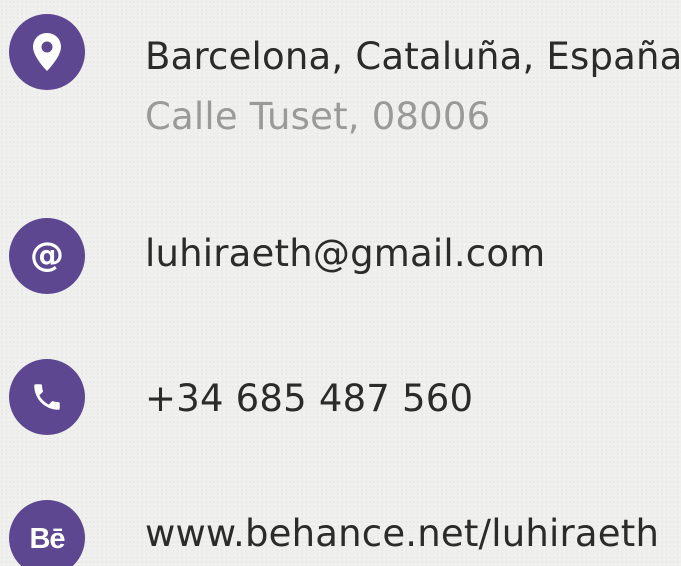 The image size is (681, 566). Describe the element at coordinates (402, 533) in the screenshot. I see `behance-link: www.behance.net/luhiraeth` at that location.